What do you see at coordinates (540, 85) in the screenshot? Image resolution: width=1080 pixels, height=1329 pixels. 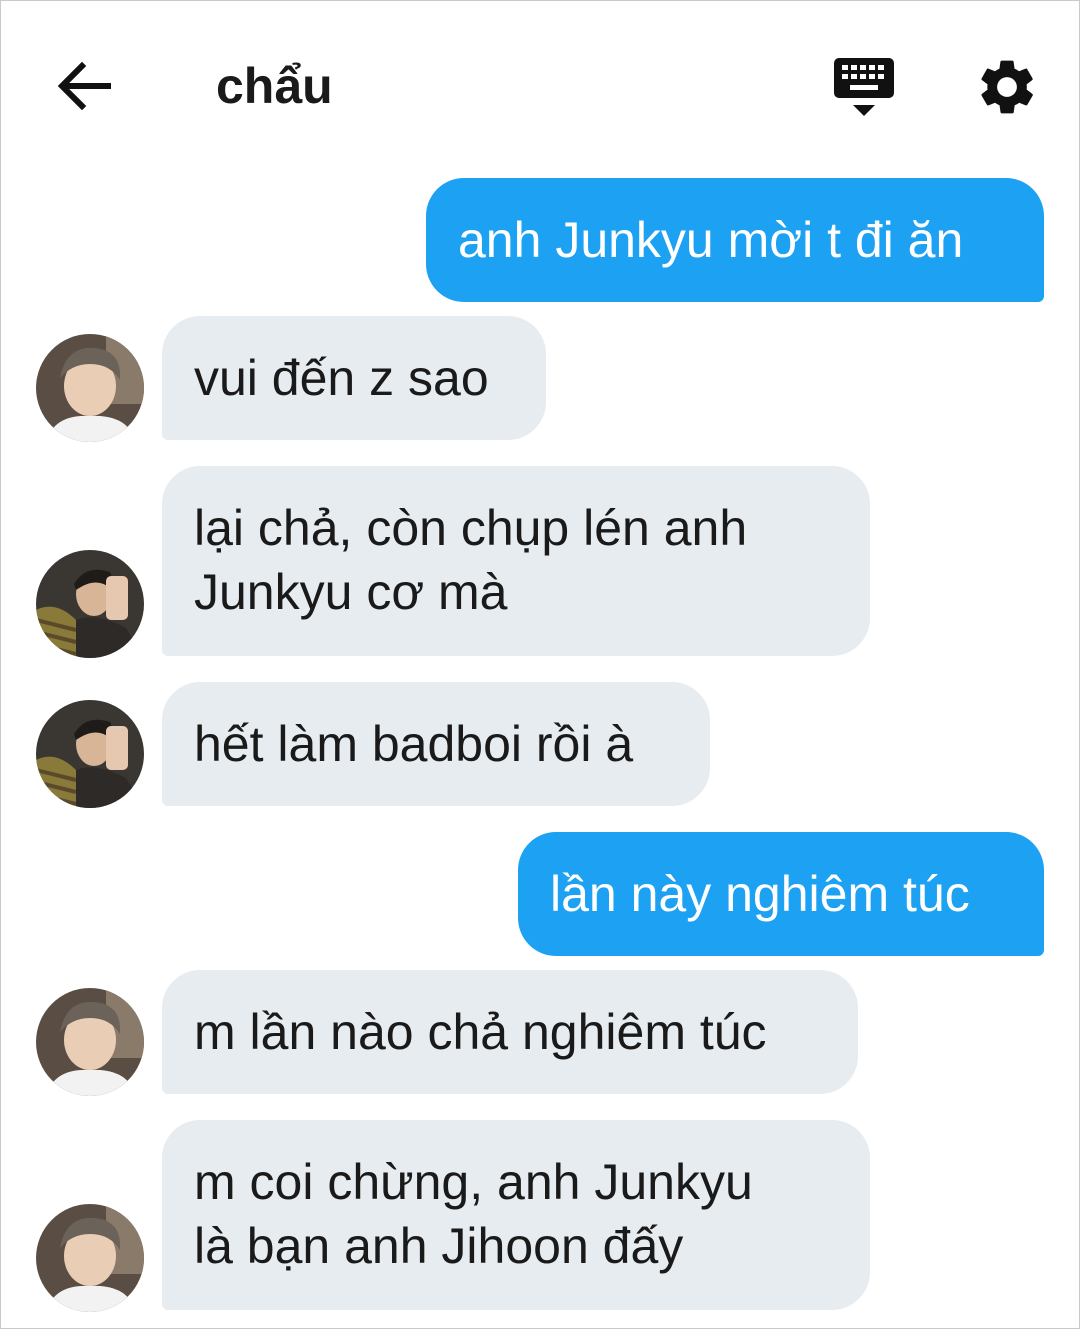 I see `chat-header: chẩu` at bounding box center [540, 85].